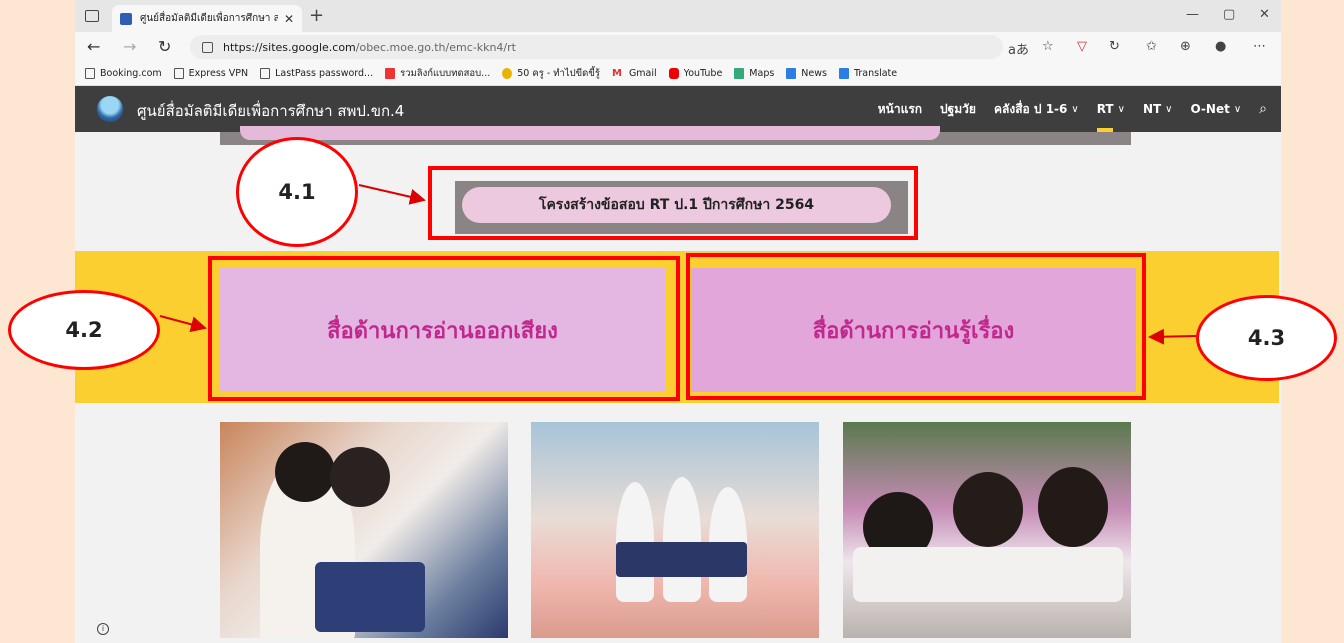 Image resolution: width=1344 pixels, height=643 pixels. Describe the element at coordinates (297, 192) in the screenshot. I see `annotation-label-4-1: 4.1` at that location.